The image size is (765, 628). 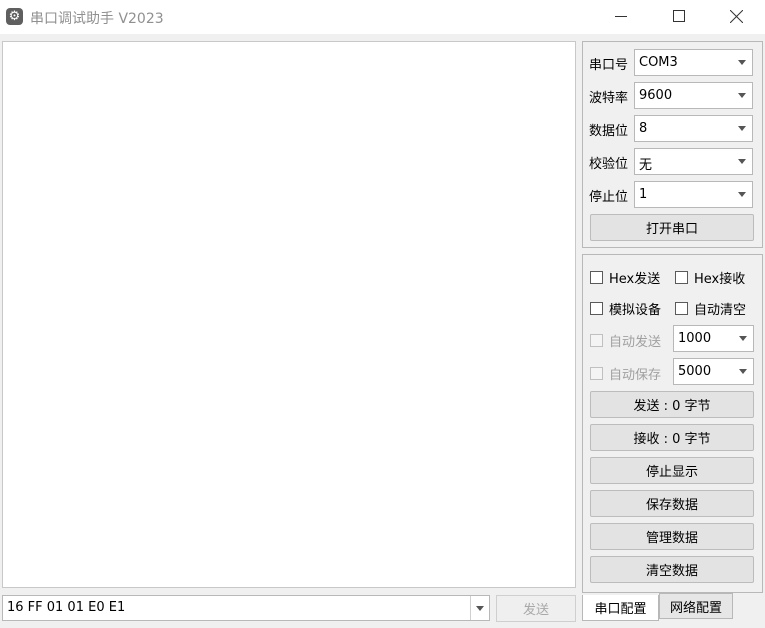 I want to click on auto-send-interval-select: 1000, so click(x=713, y=338).